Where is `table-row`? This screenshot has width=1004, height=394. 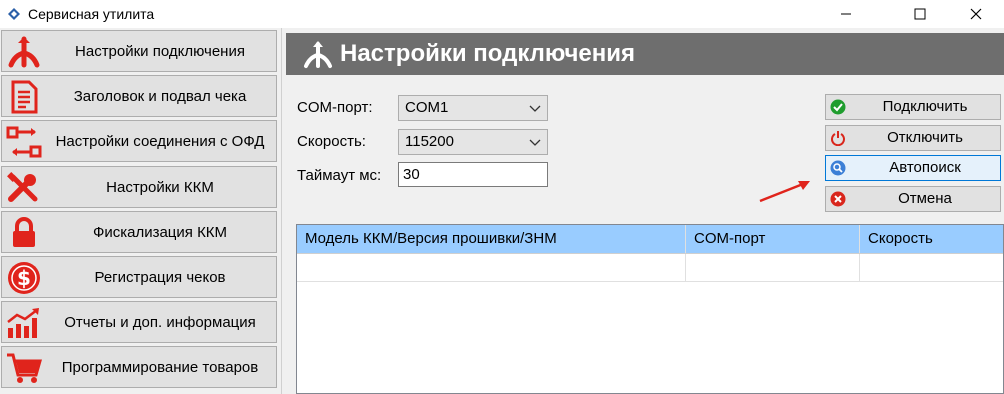
table-row is located at coordinates (650, 268).